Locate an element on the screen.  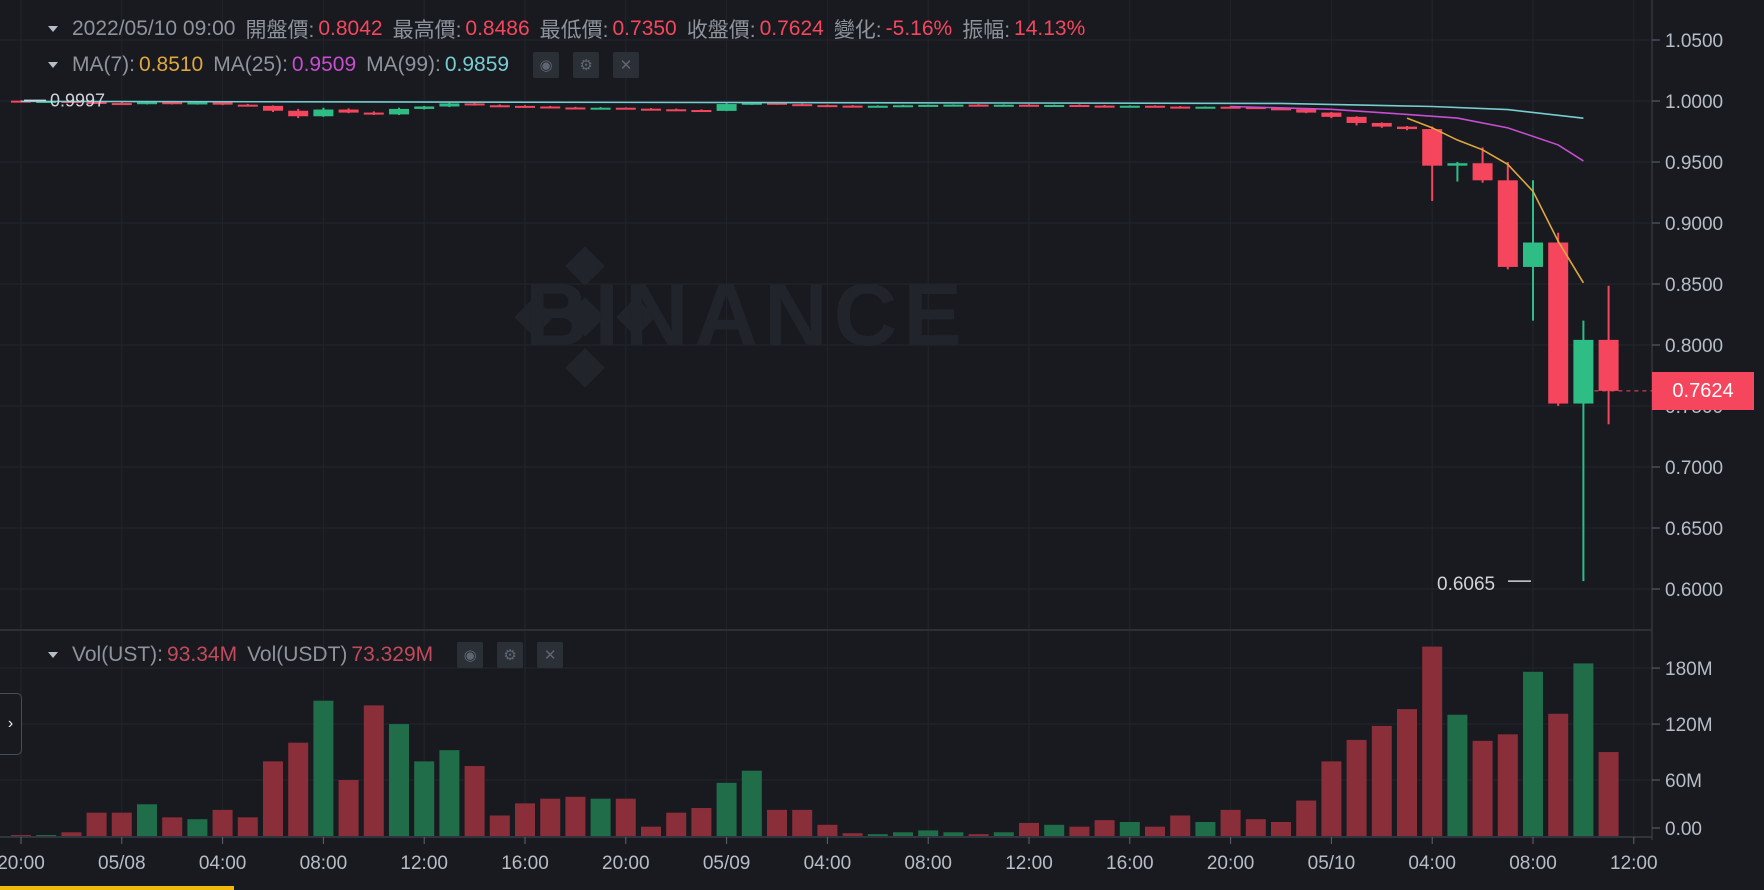
expand-panel-button: › is located at coordinates (11, 724).